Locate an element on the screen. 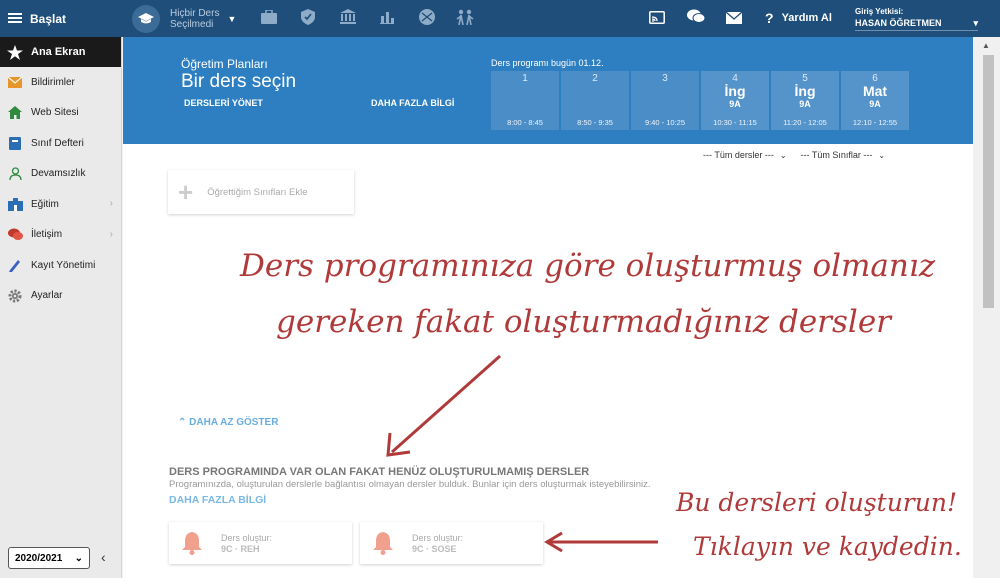  sidebar-item-notifications: Bildirimler is located at coordinates (60, 82).